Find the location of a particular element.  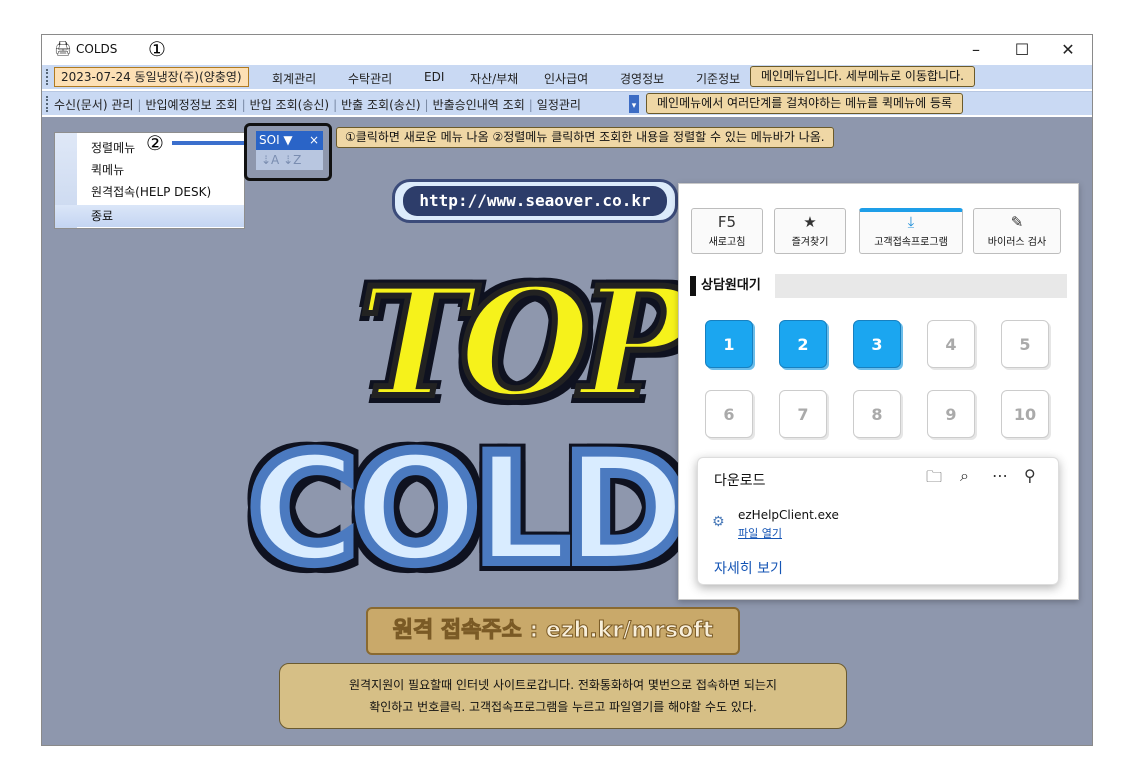

client-program-label: 고객접속프로그램 is located at coordinates (911, 242).